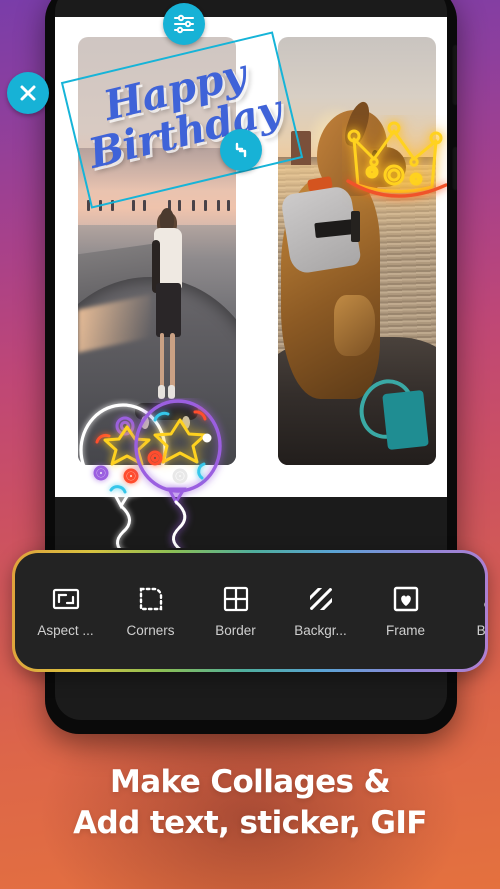  I want to click on rotate-icon, so click(241, 150).